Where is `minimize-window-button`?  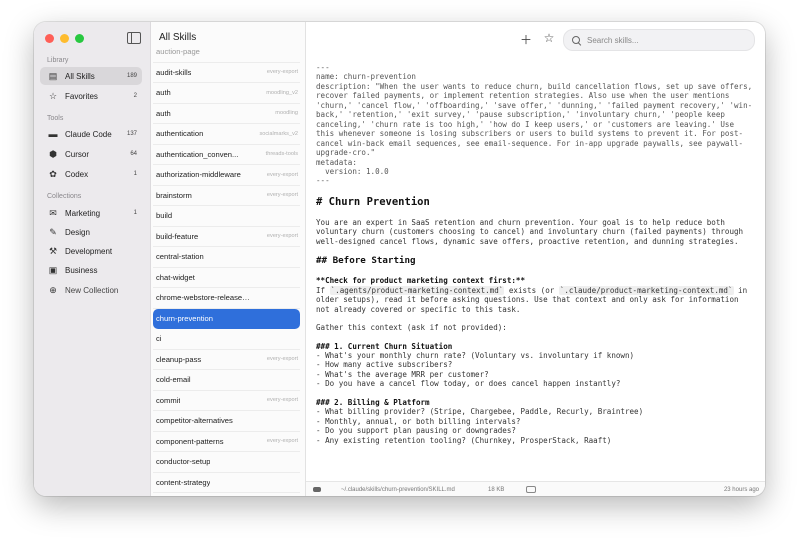
minimize-window-button is located at coordinates (64, 38).